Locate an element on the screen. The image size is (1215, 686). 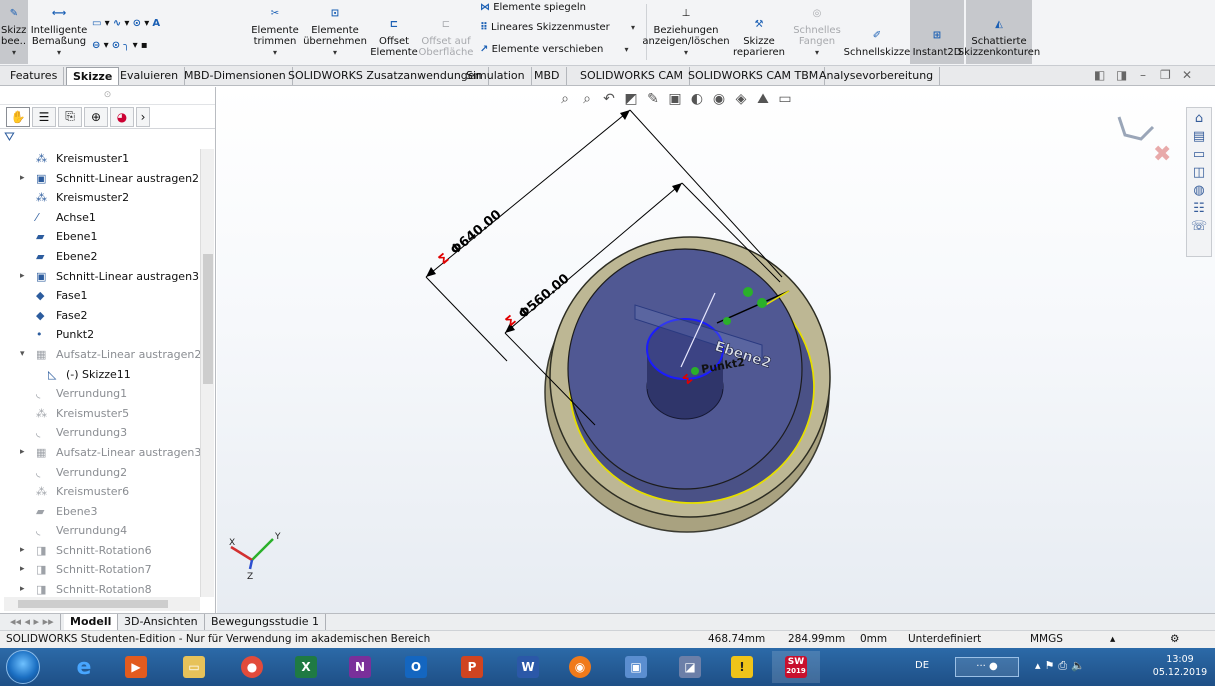
input-language: DE is located at coordinates (922, 665).